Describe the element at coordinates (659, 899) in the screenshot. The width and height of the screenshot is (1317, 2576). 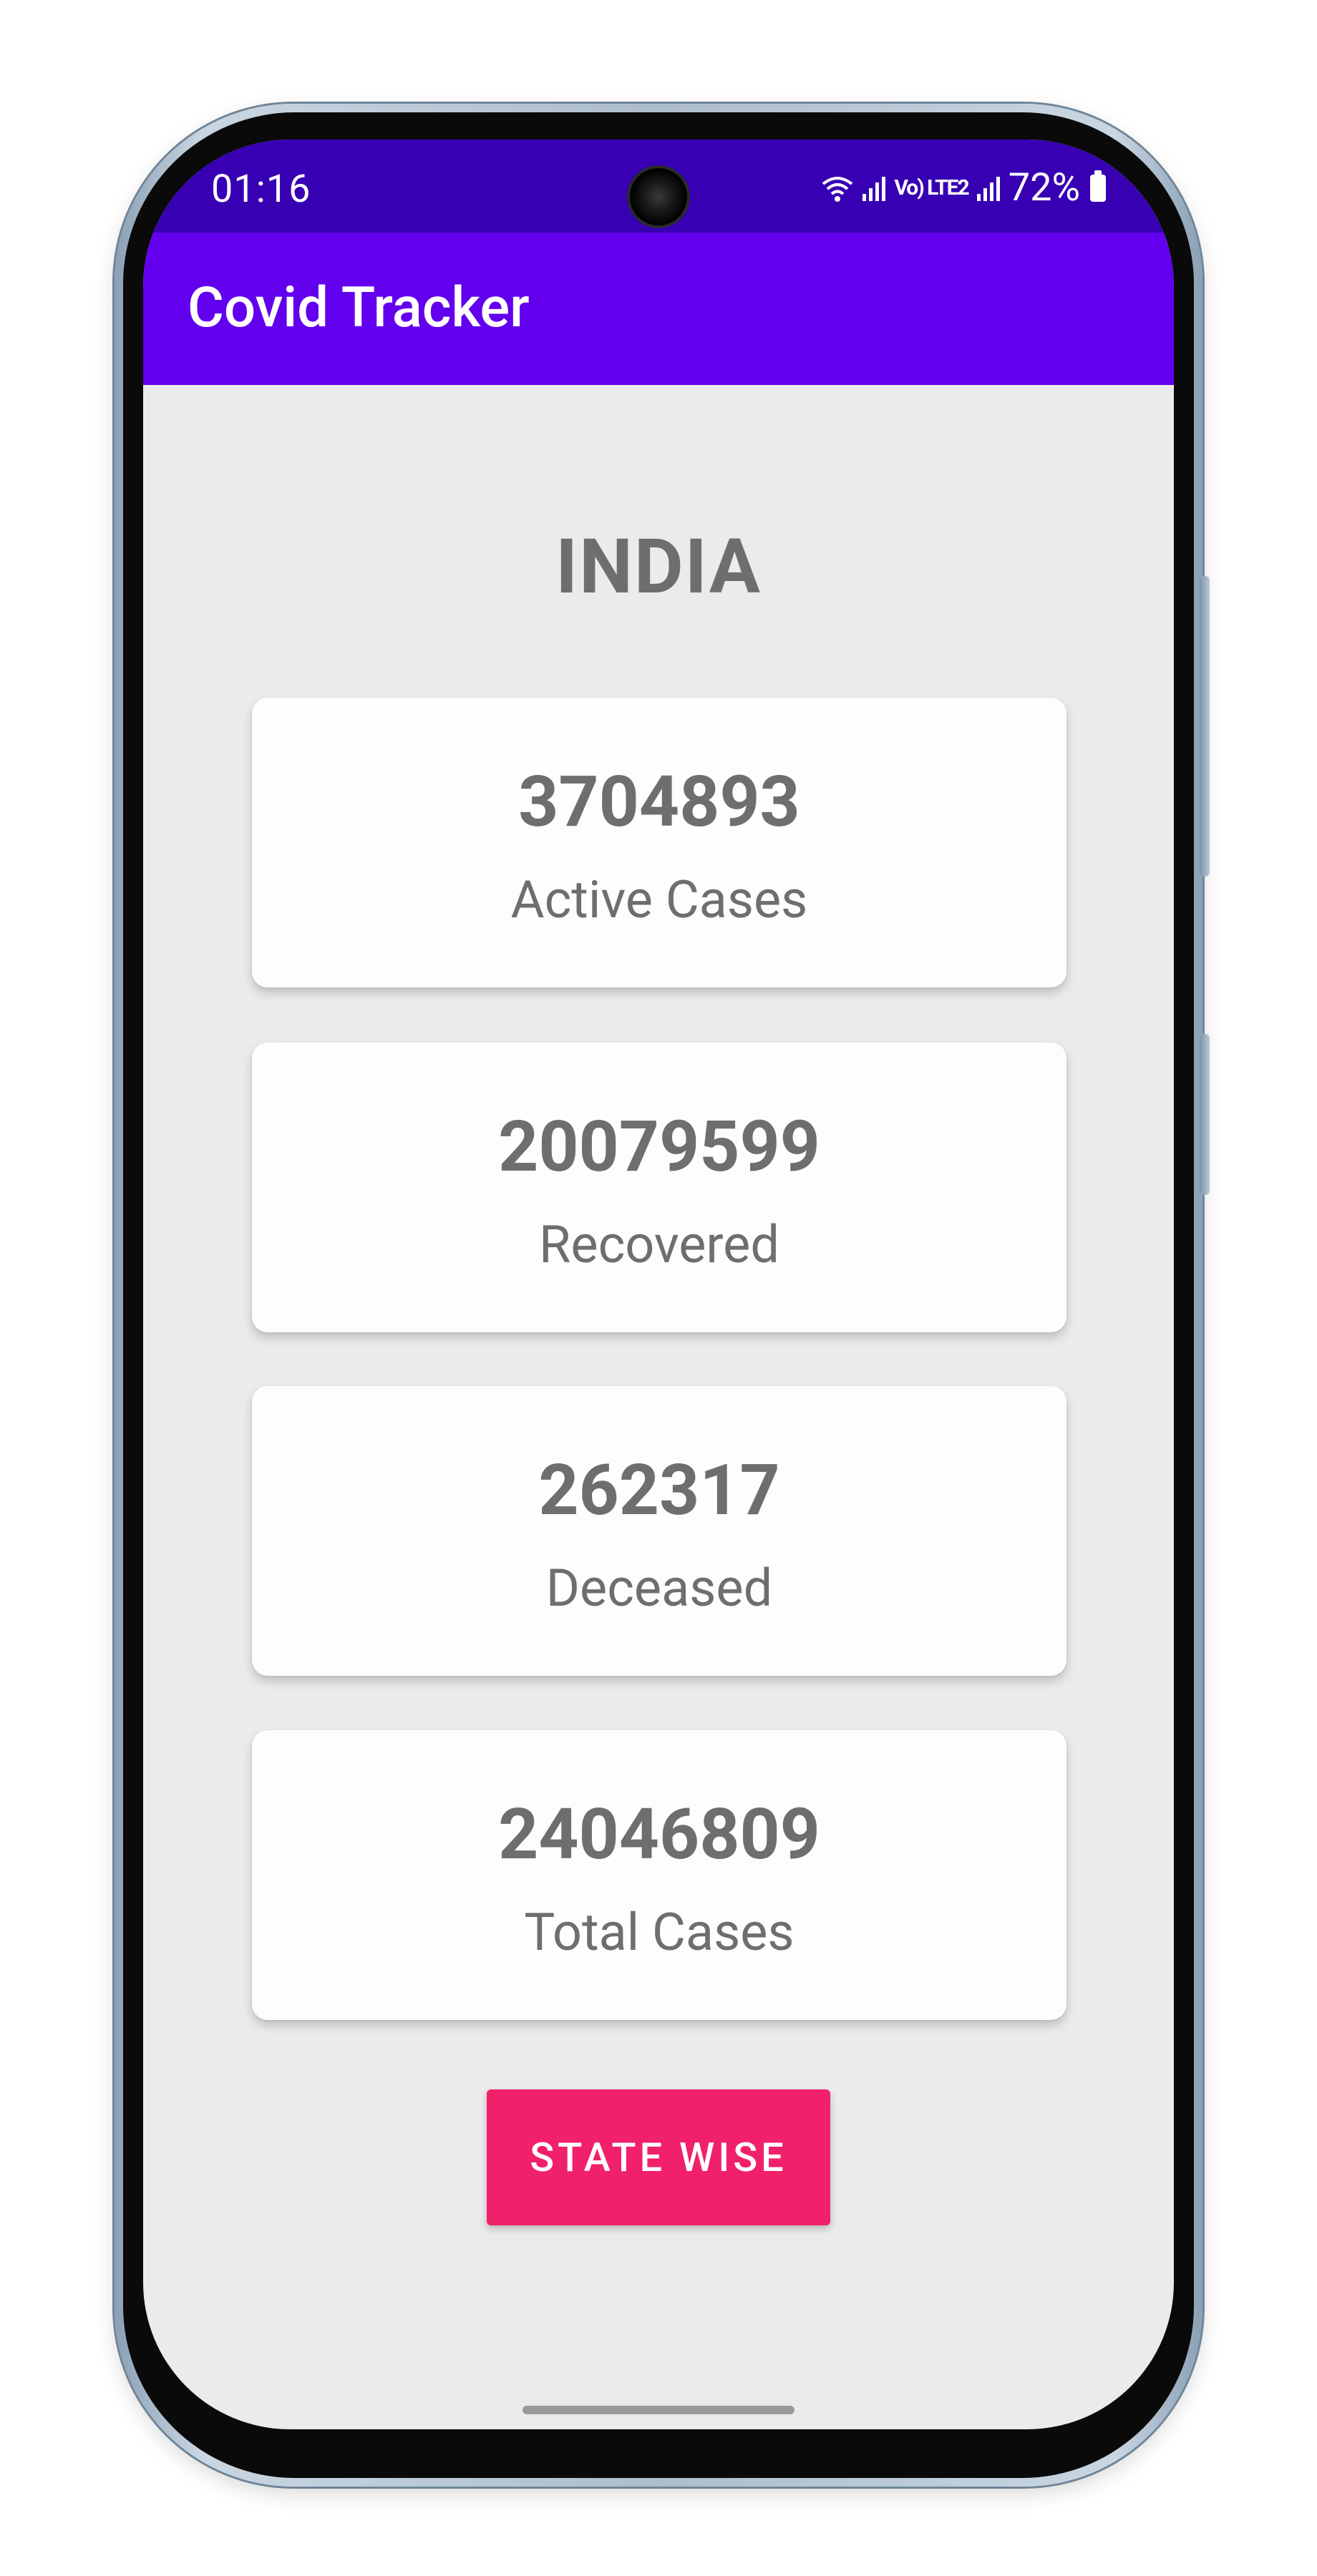
I see `active-cases-label: Active Cases` at that location.